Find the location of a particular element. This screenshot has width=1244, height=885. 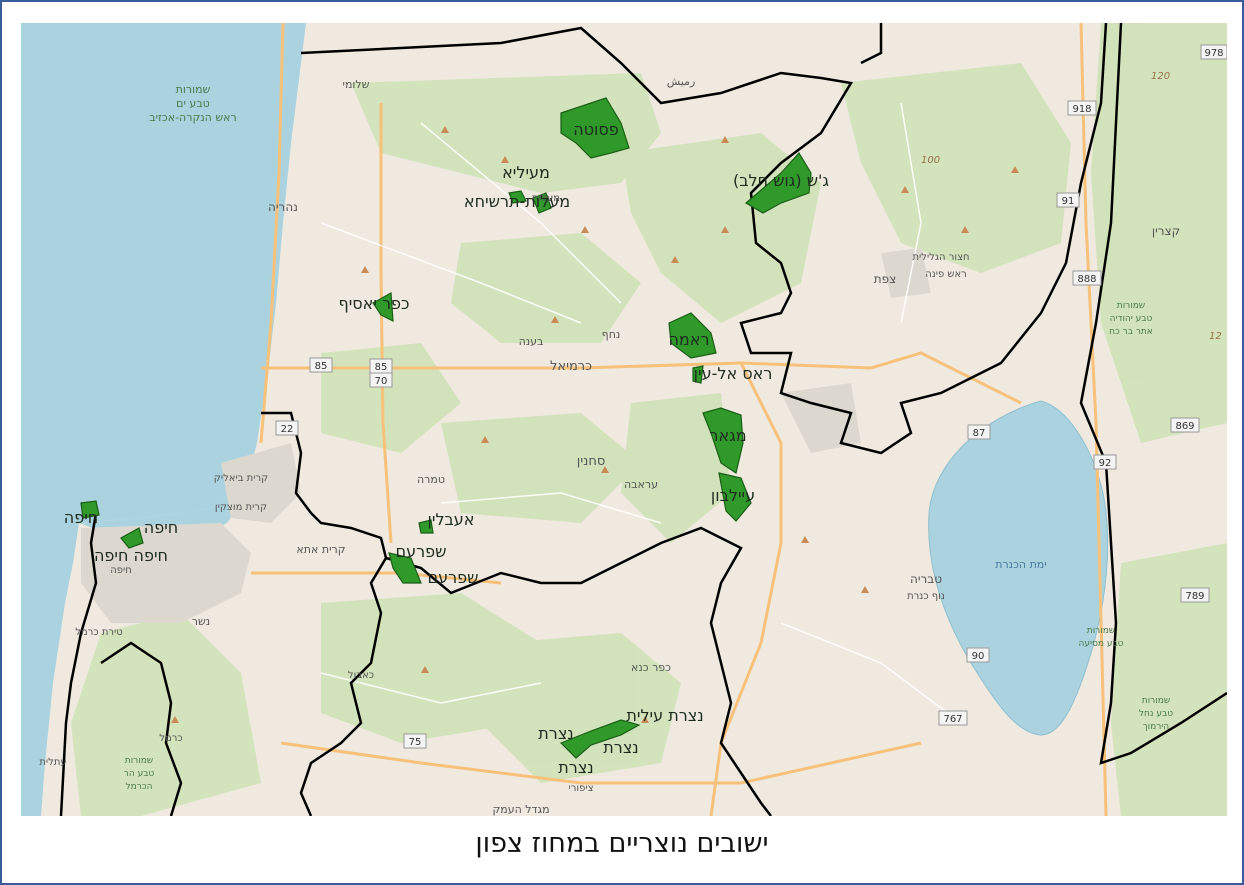

label-reserve-golan-2: טבע יהודיה is located at coordinates (1131, 319).